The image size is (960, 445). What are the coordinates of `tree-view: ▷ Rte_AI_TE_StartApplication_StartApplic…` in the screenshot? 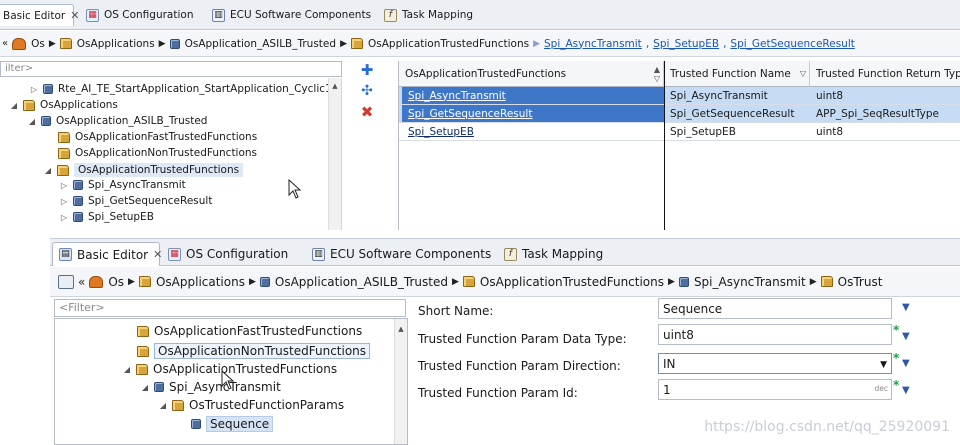 It's located at (171, 154).